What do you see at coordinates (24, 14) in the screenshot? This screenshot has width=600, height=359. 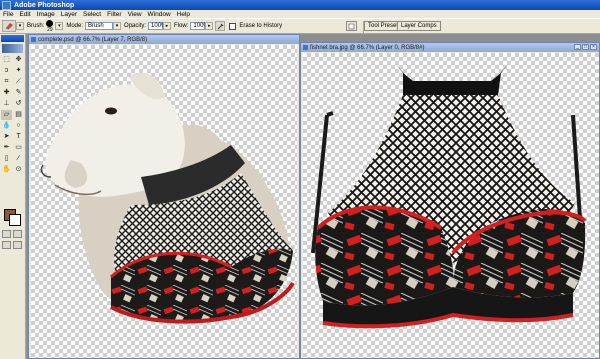 I see `menu-edit: Edit` at bounding box center [24, 14].